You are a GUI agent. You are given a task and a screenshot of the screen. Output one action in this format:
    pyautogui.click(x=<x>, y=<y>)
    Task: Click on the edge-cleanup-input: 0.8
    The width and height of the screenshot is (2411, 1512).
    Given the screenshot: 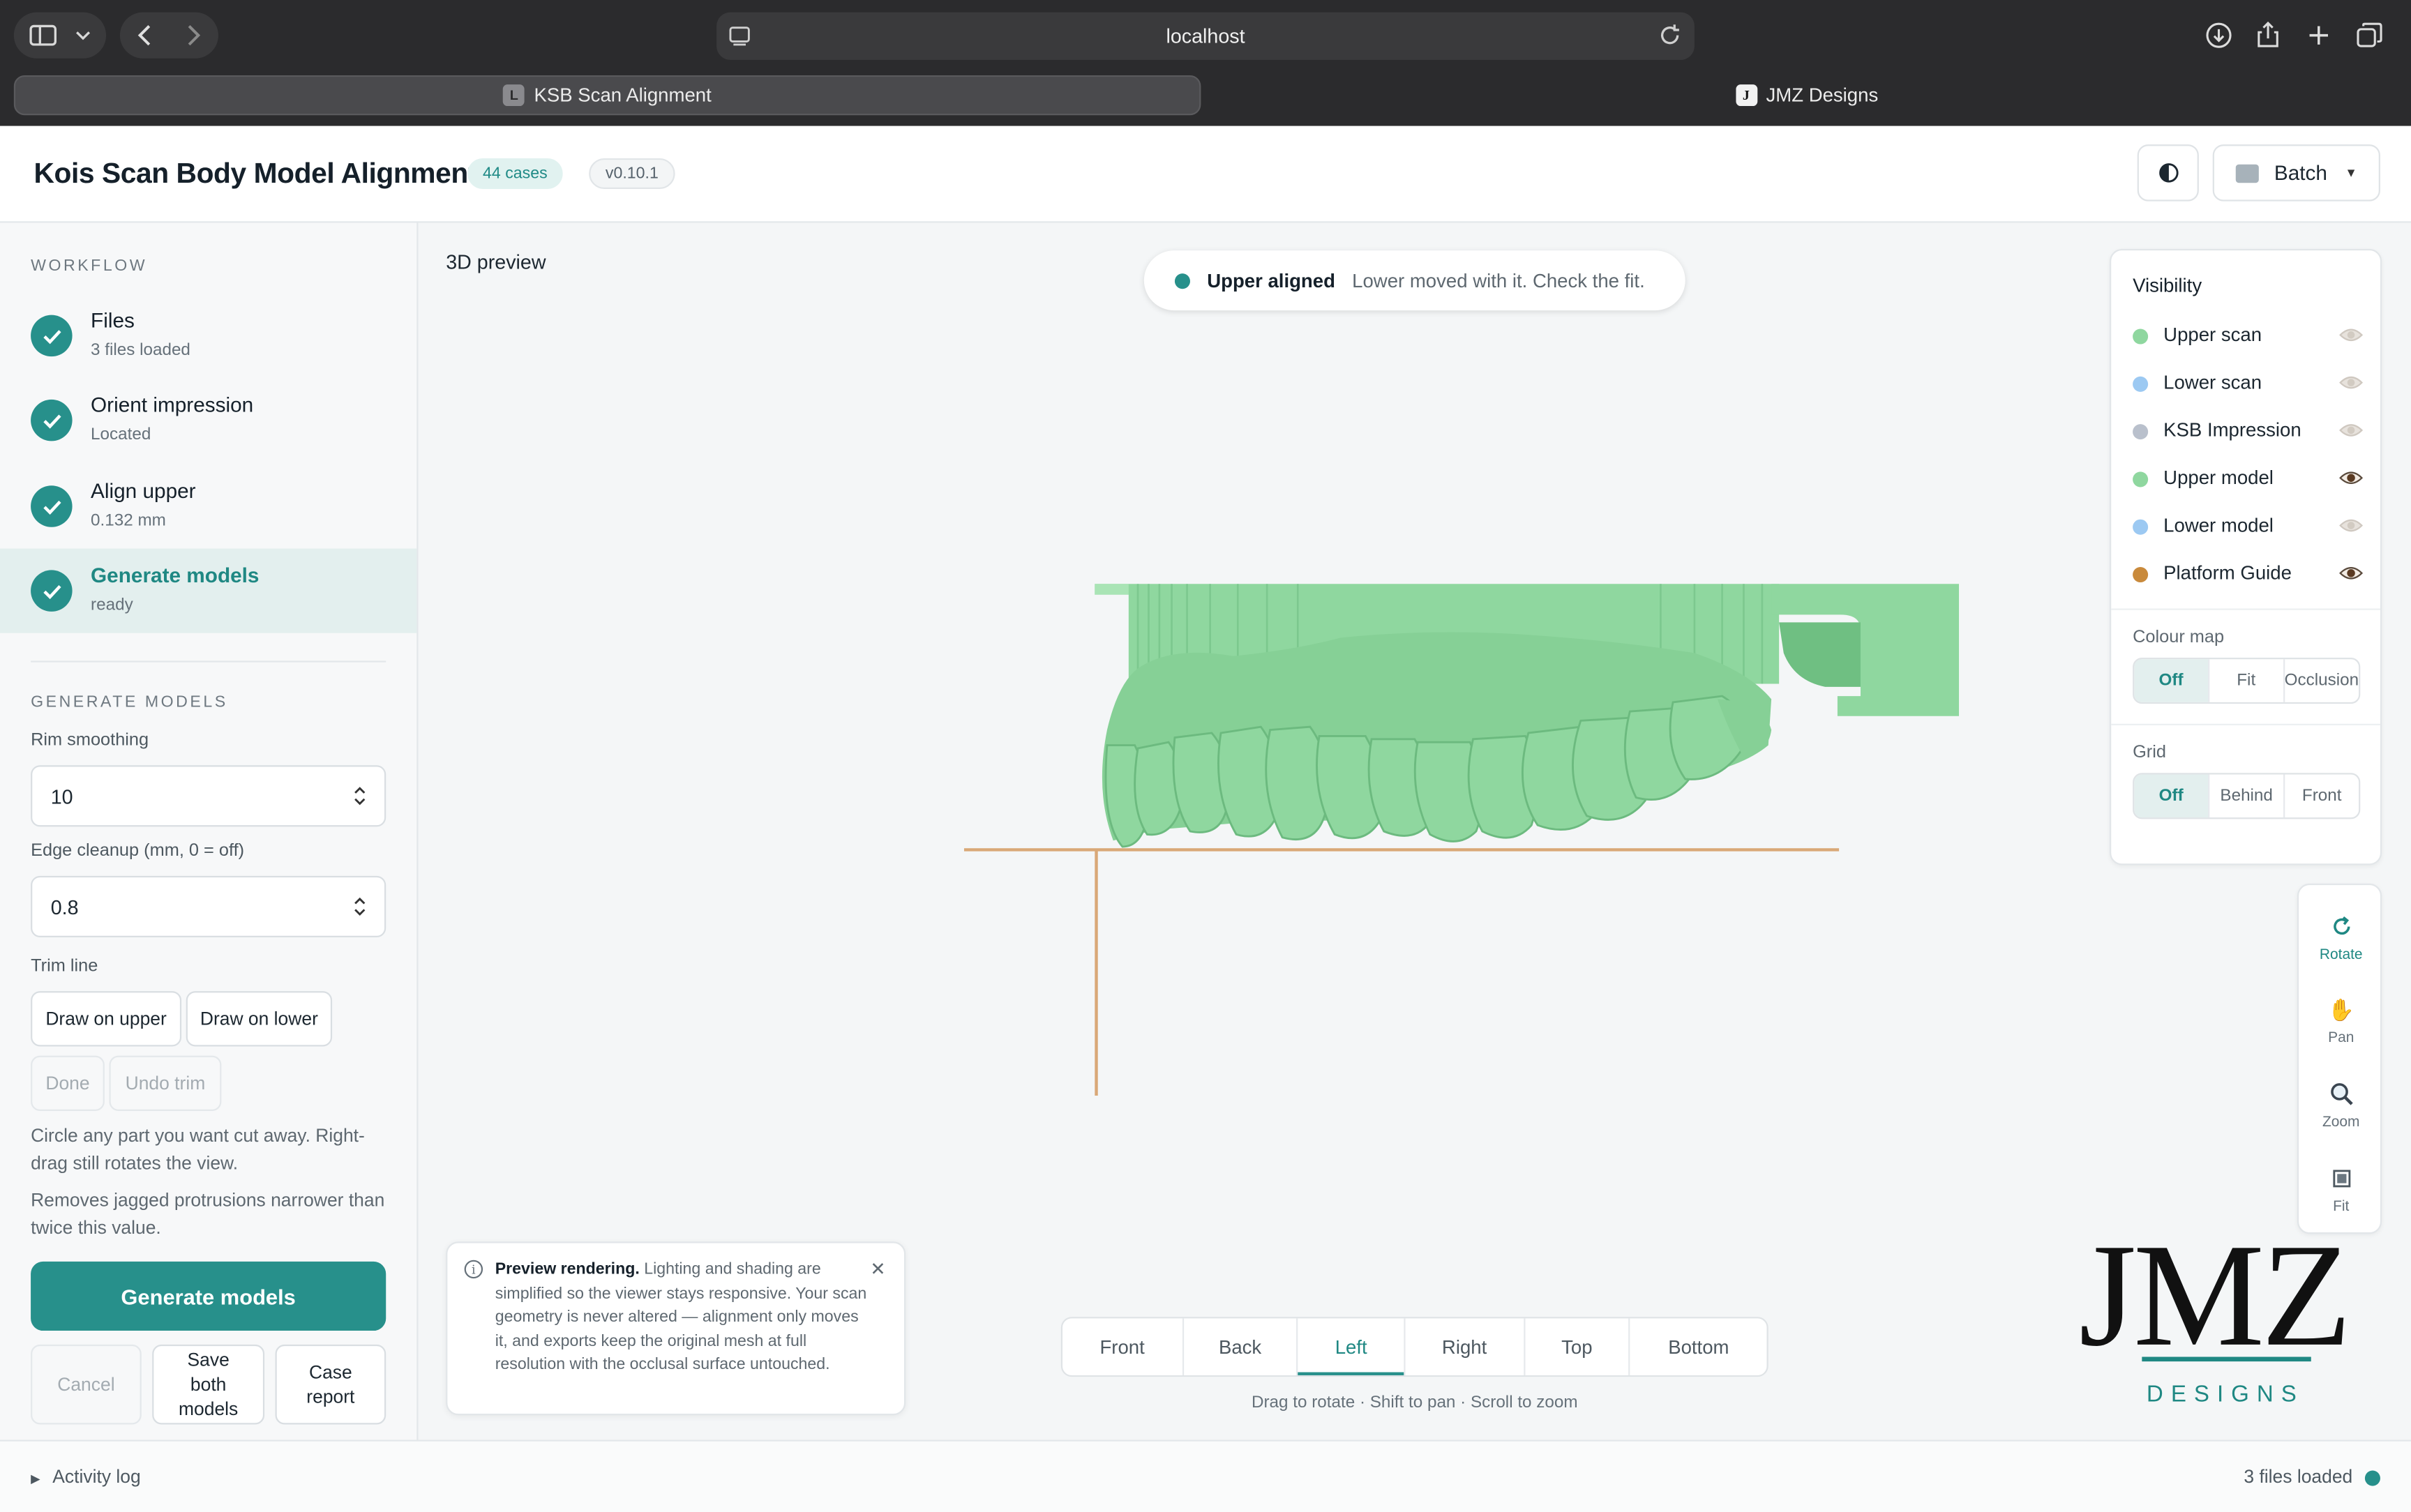 What is the action you would take?
    pyautogui.click(x=208, y=906)
    